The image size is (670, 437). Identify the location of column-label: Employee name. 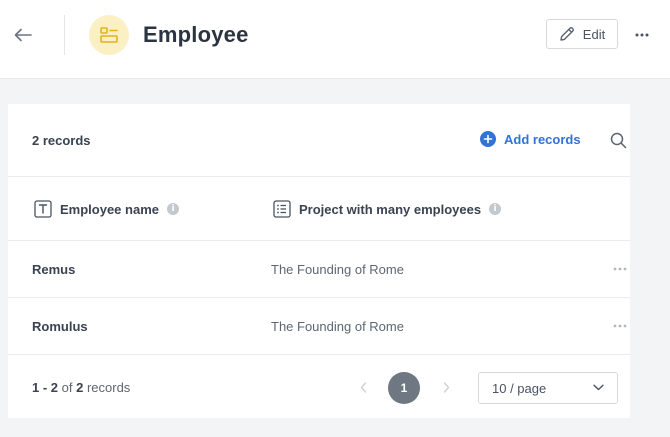
(109, 209).